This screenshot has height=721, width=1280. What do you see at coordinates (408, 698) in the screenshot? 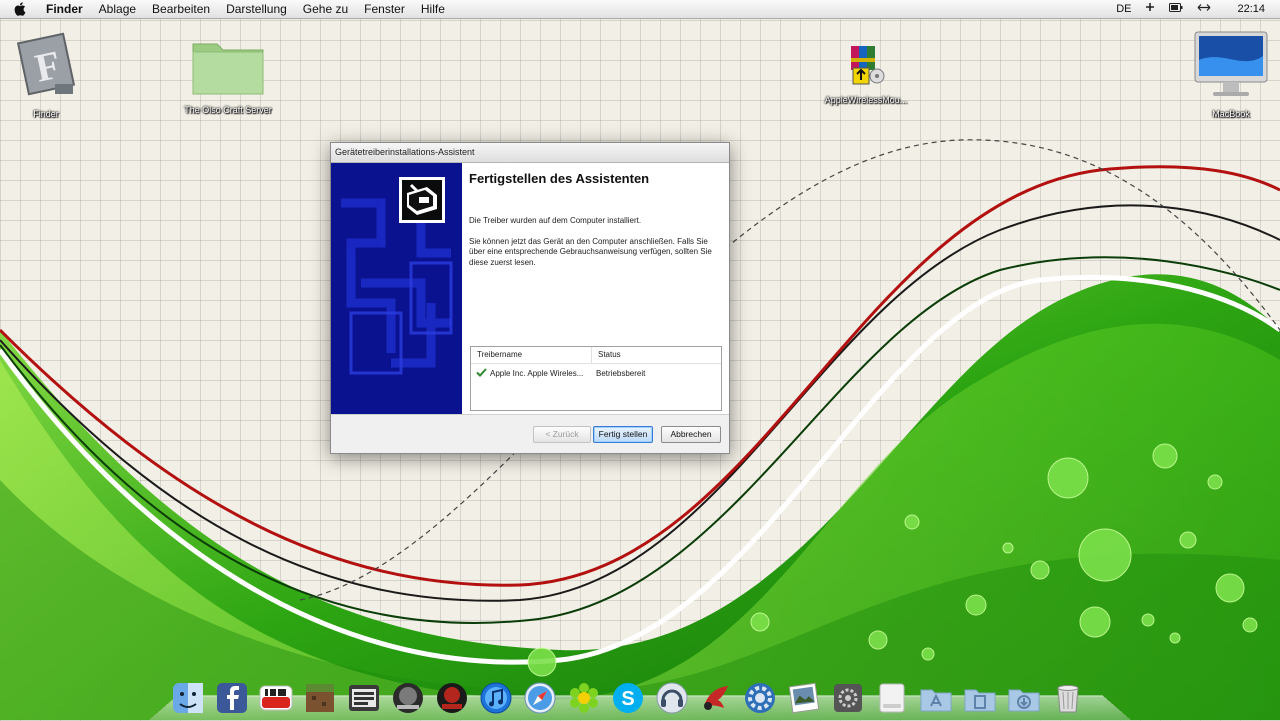
I see `game-icon` at bounding box center [408, 698].